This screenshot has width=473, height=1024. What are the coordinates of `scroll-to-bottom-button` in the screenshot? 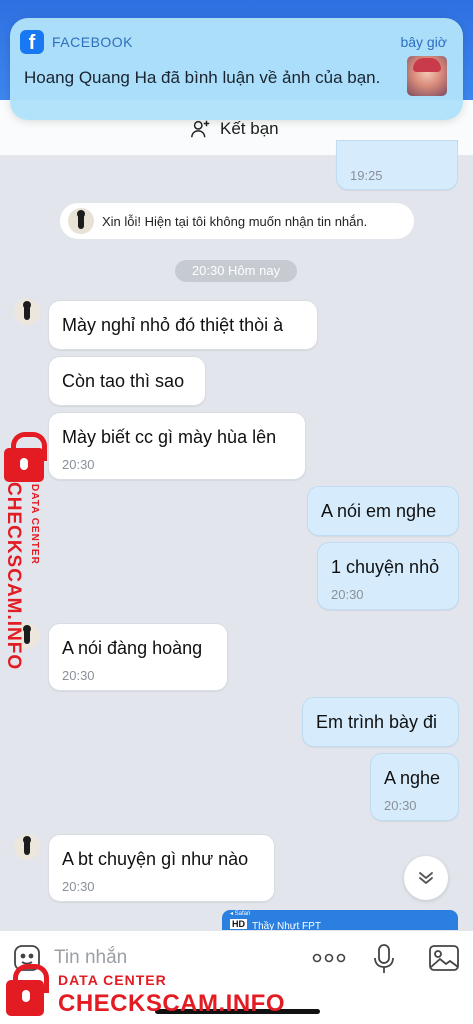 It's located at (426, 878).